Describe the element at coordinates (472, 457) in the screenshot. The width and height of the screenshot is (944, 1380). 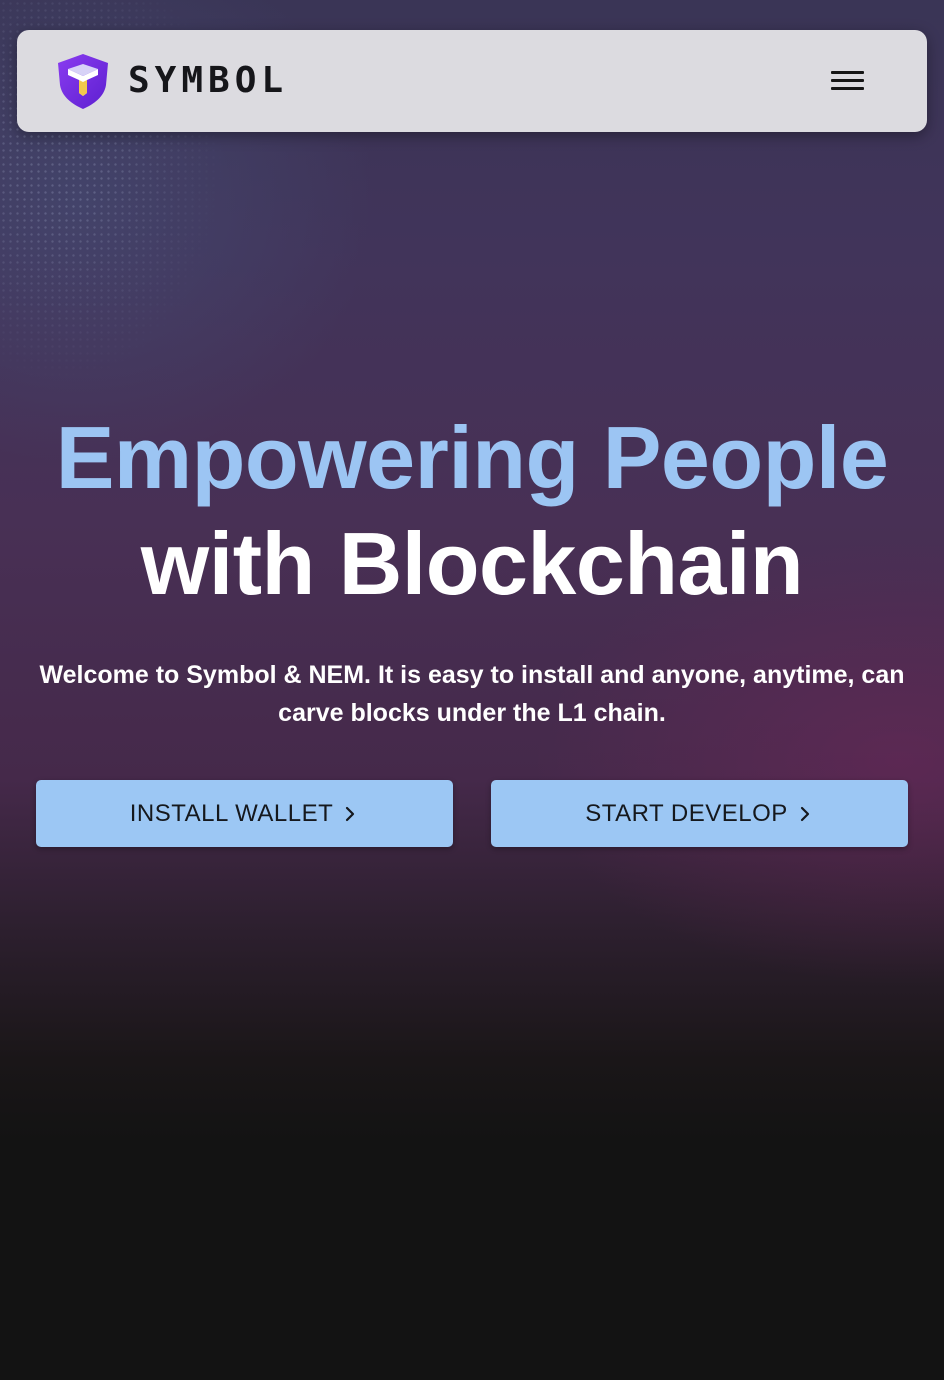
I see `hero-title-line1: Empowering People` at that location.